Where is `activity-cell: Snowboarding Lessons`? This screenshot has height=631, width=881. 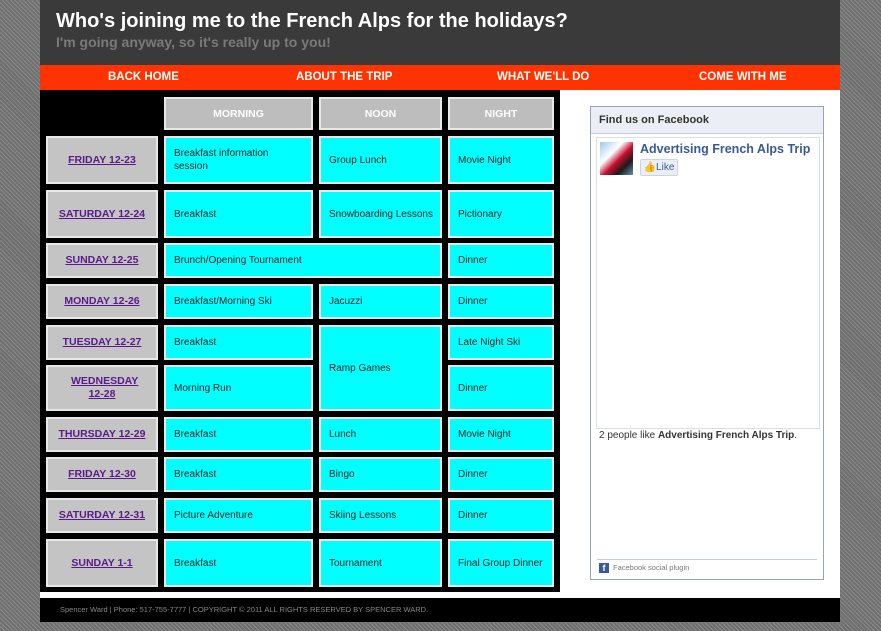
activity-cell: Snowboarding Lessons is located at coordinates (380, 214).